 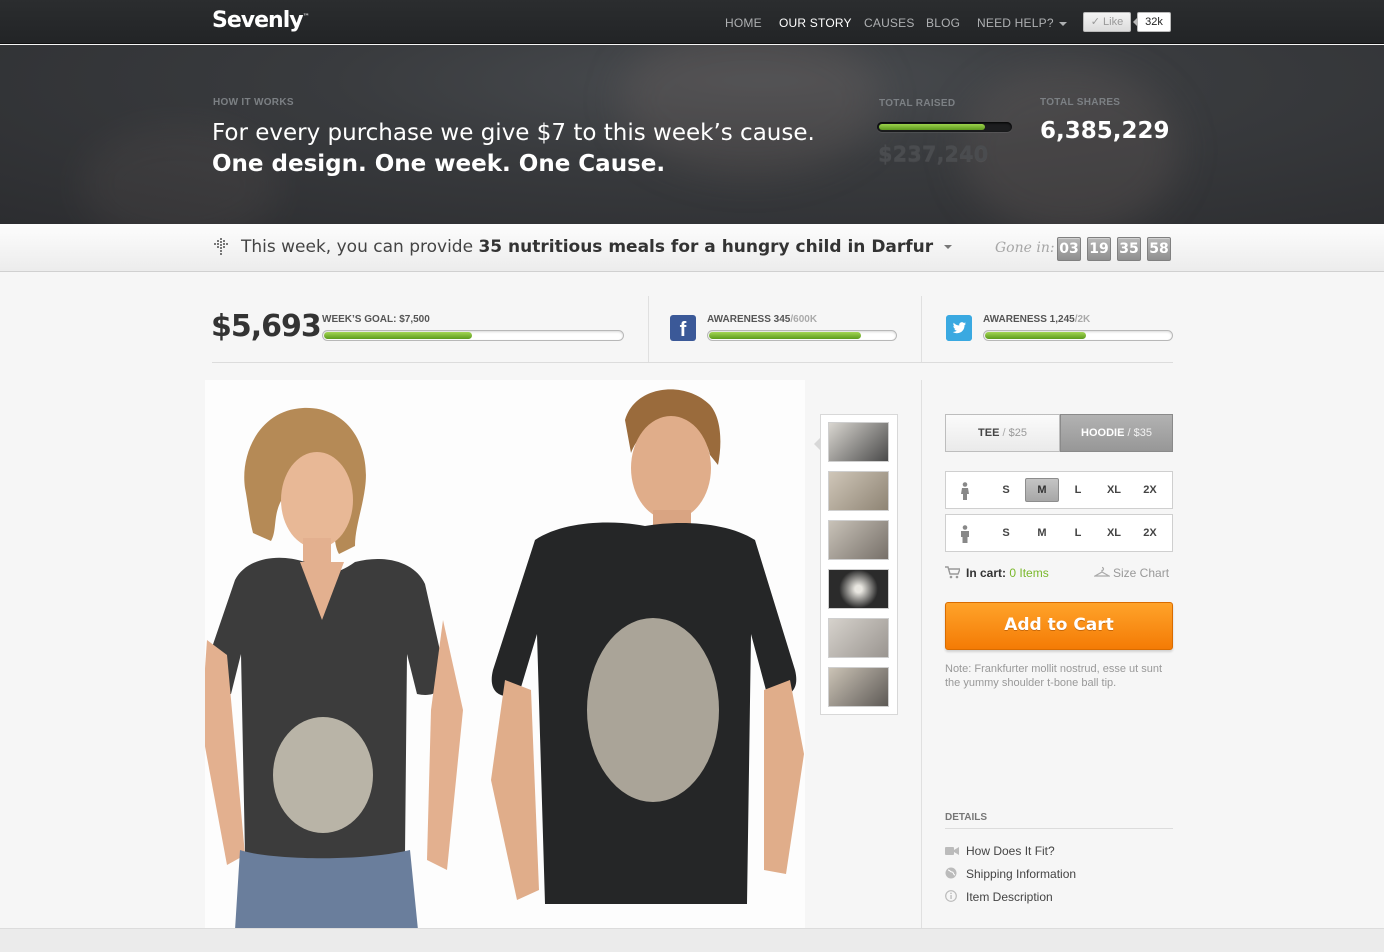 I want to click on add-to-cart-button: Add to Cart, so click(x=1059, y=626).